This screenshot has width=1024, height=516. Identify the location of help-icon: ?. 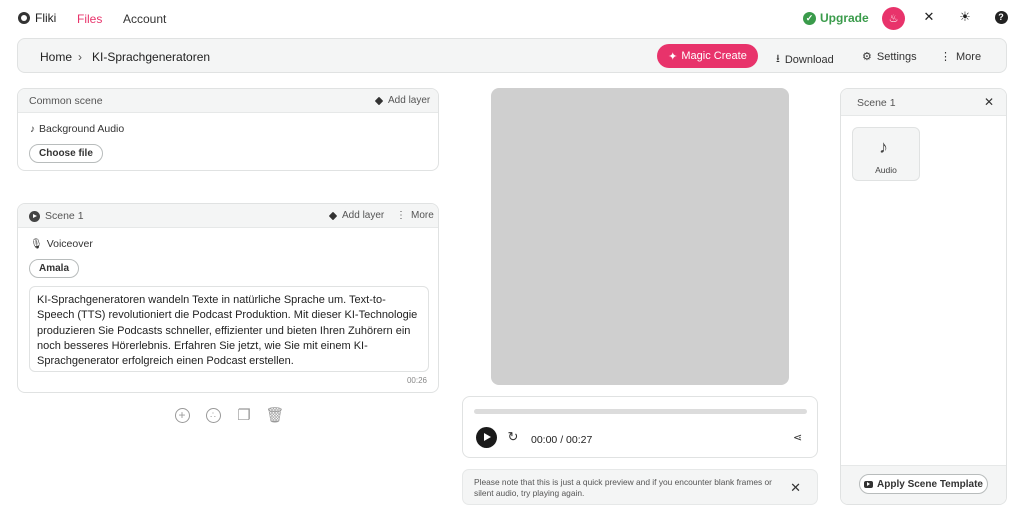
(1001, 17).